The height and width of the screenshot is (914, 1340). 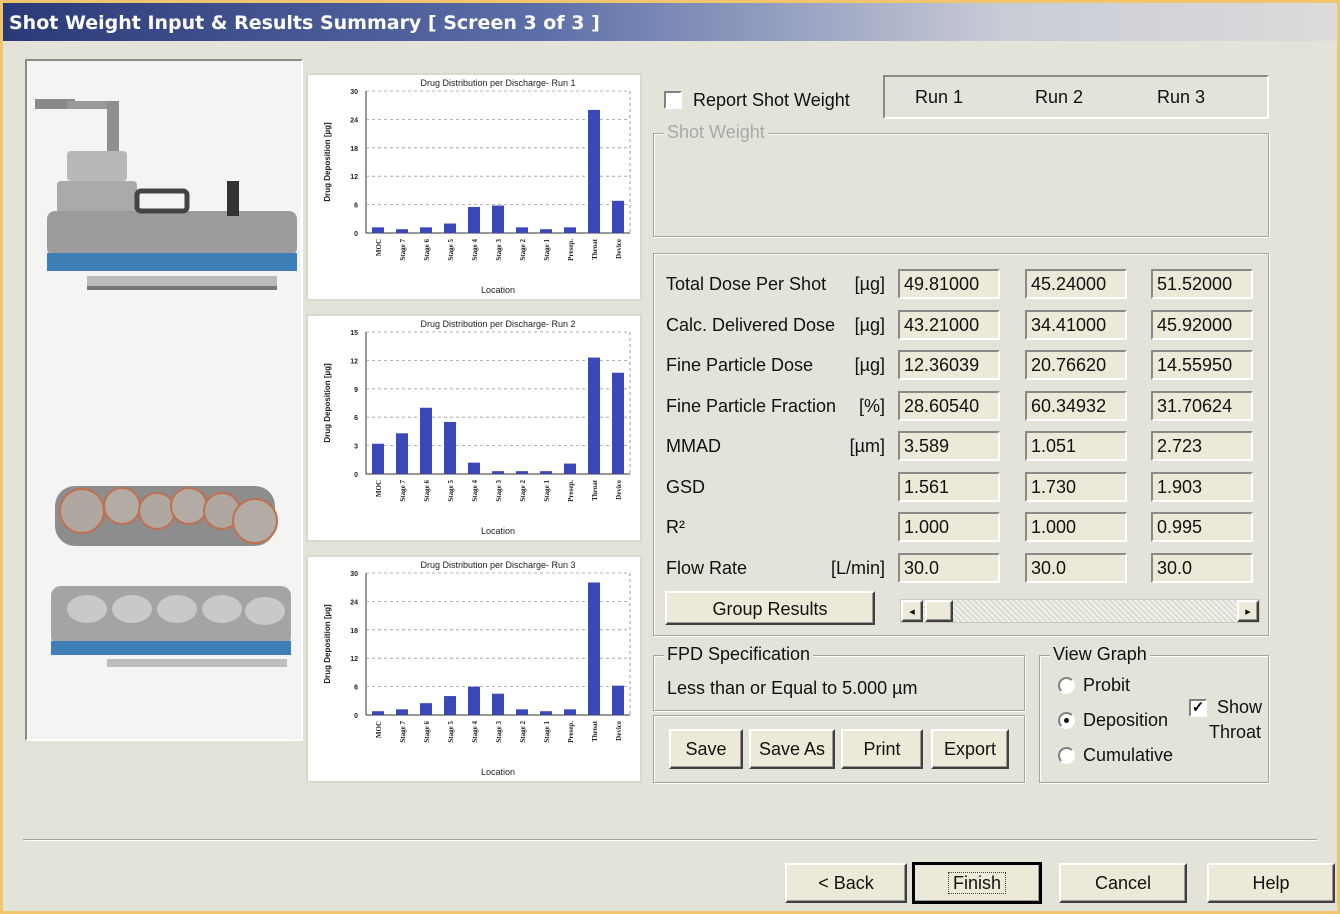 I want to click on back-button: < Back, so click(x=846, y=883).